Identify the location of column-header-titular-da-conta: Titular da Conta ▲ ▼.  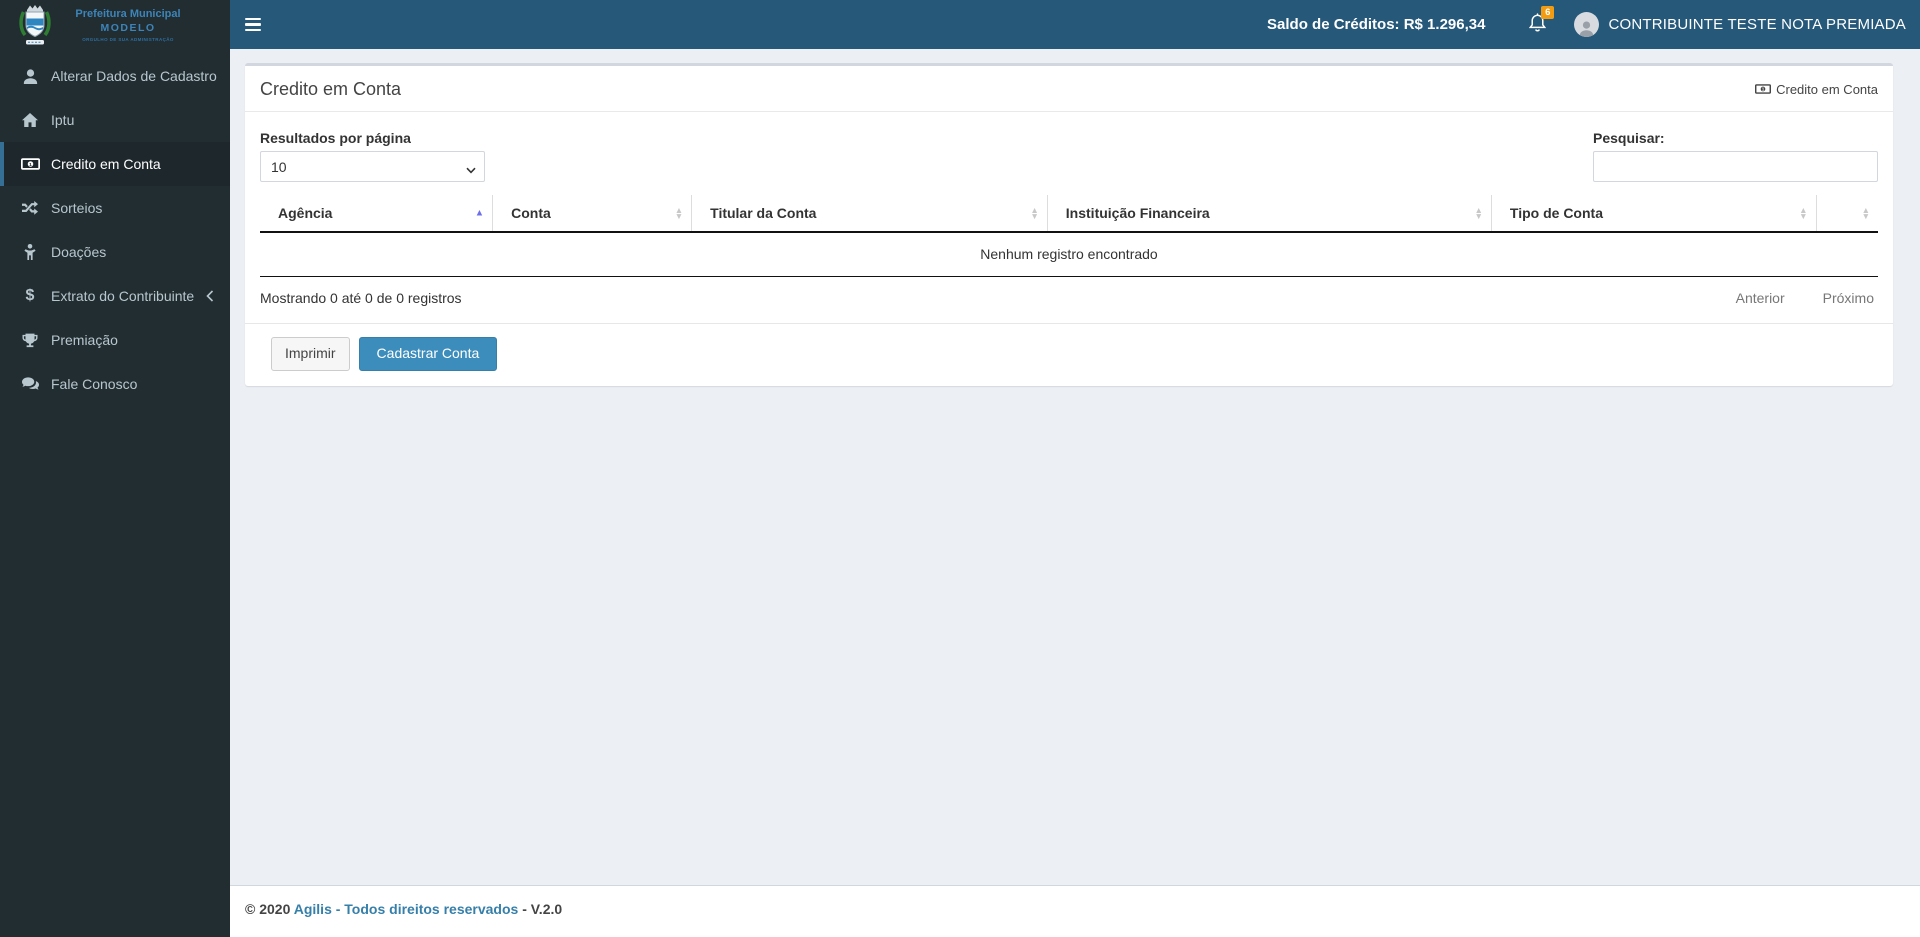
(869, 214).